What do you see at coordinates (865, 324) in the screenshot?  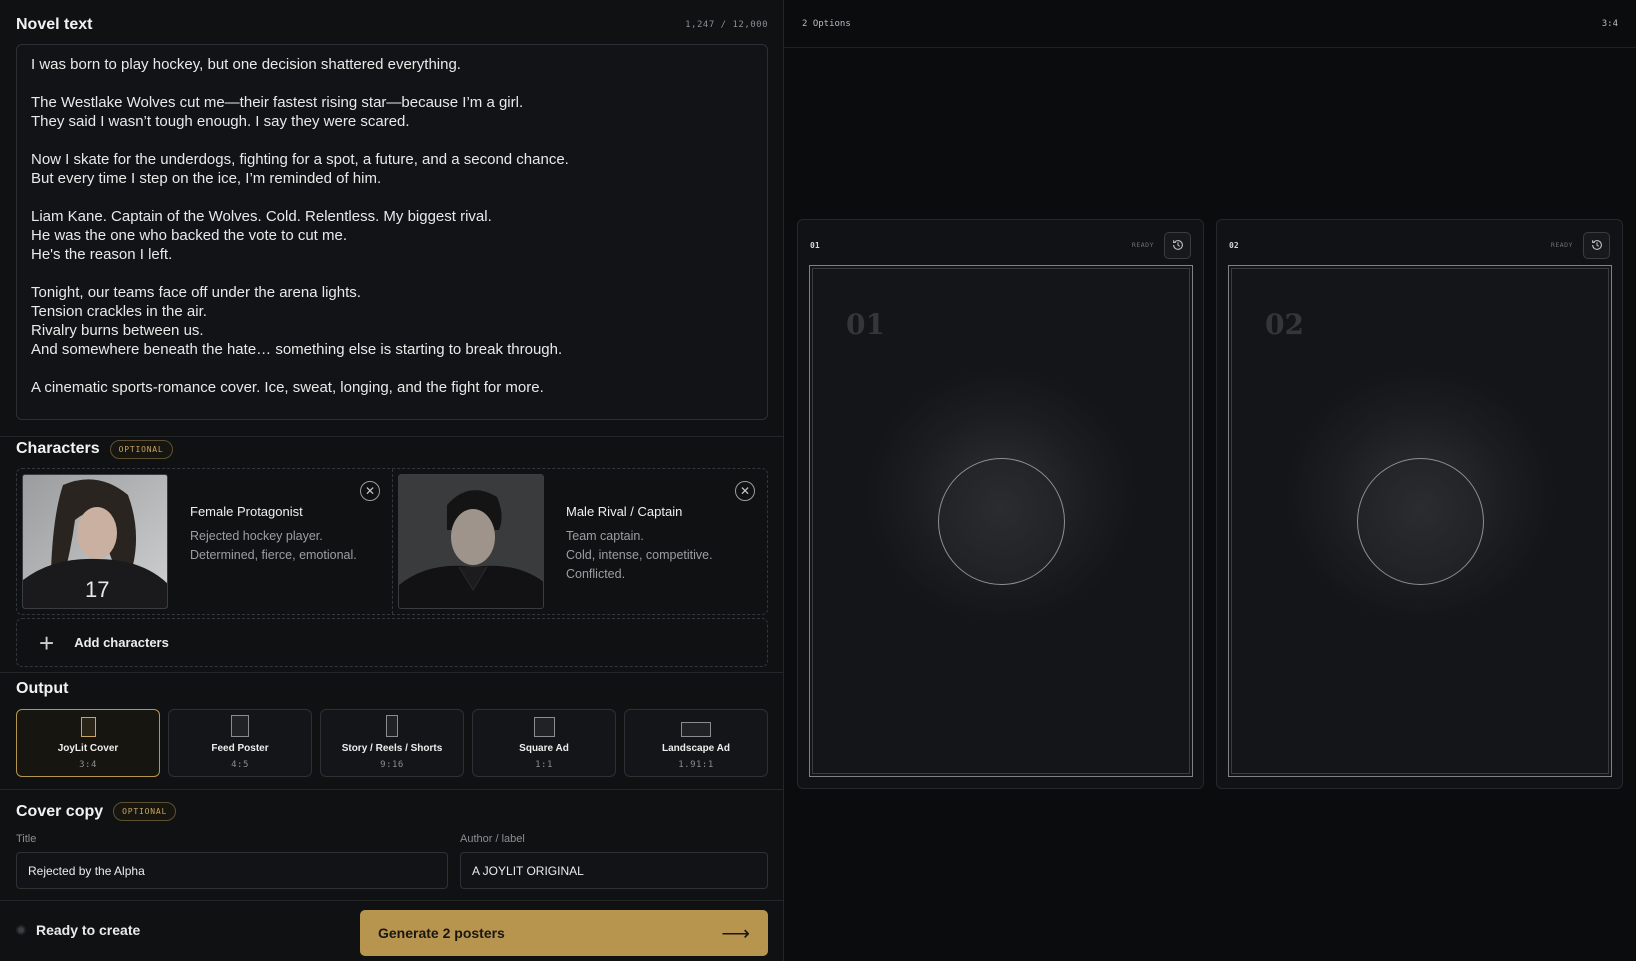 I see `poster-watermark-number: 01` at bounding box center [865, 324].